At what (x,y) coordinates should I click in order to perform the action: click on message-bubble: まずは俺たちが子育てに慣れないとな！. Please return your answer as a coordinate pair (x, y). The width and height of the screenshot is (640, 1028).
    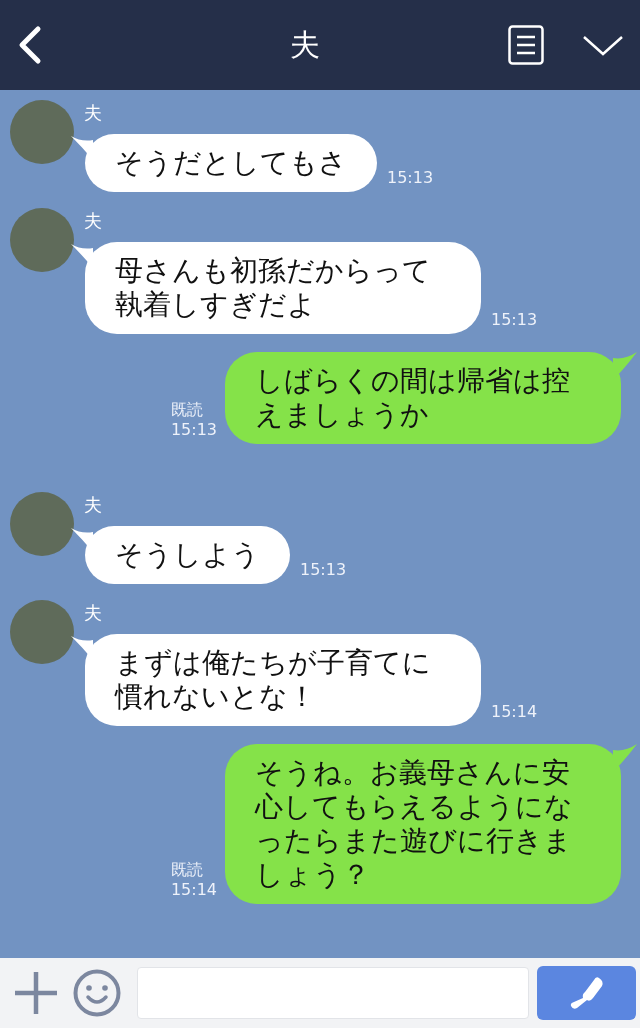
    Looking at the image, I should click on (283, 680).